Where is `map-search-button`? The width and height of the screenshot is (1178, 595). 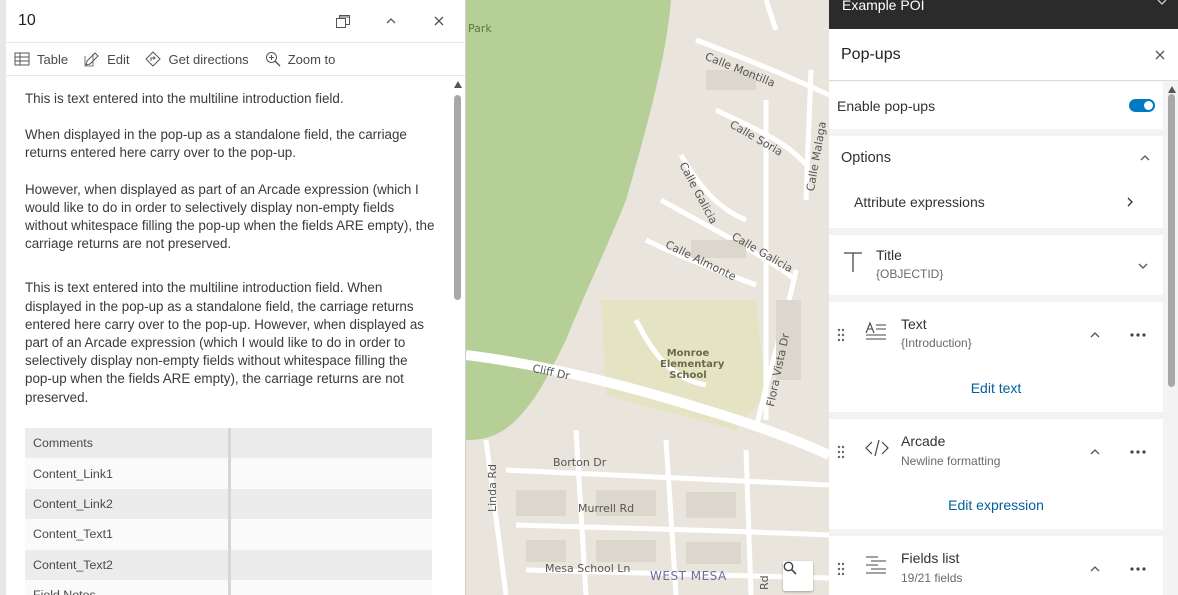 map-search-button is located at coordinates (798, 576).